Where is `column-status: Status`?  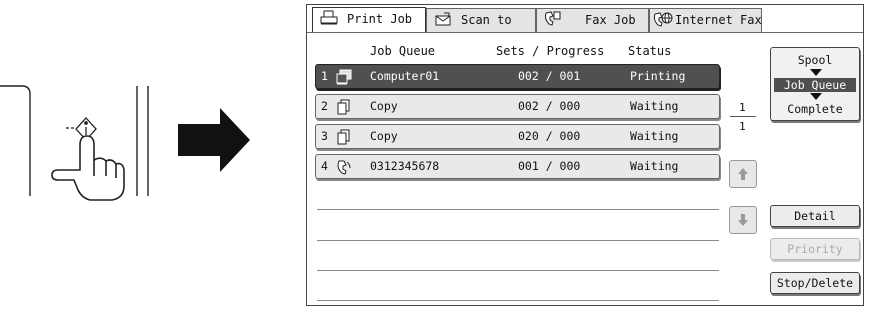 column-status: Status is located at coordinates (650, 51).